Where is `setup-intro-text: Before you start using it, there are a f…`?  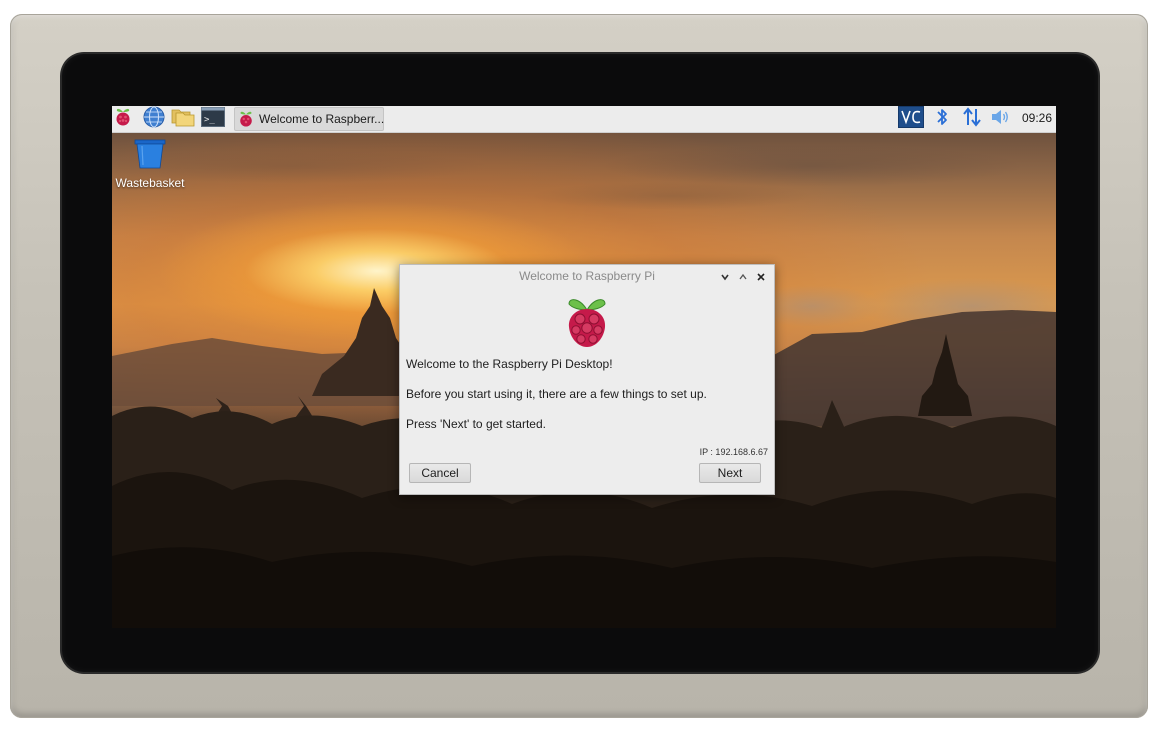 setup-intro-text: Before you start using it, there are a f… is located at coordinates (556, 394).